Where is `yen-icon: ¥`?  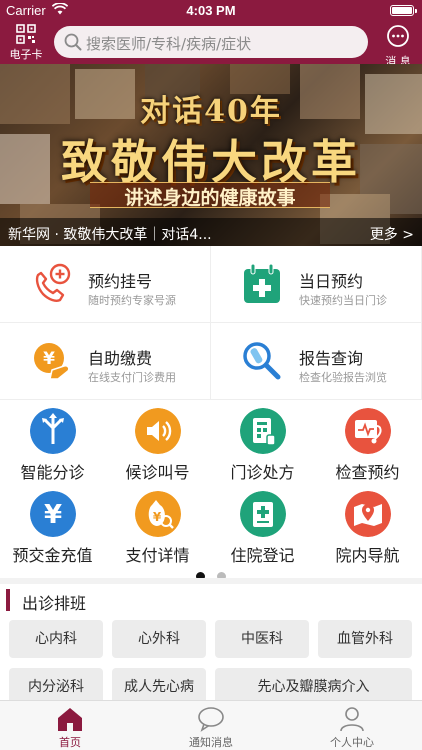 yen-icon: ¥ is located at coordinates (53, 514).